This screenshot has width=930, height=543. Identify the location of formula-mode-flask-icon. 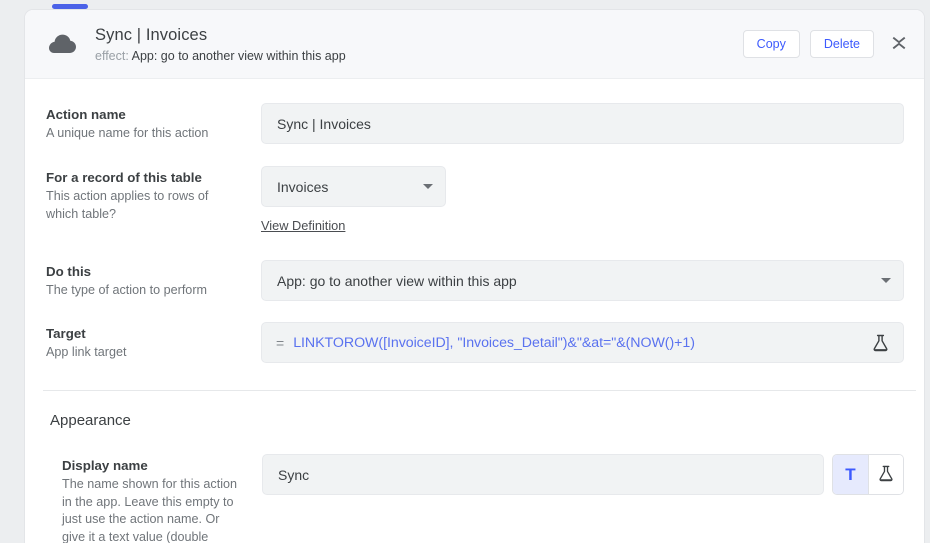
(885, 474).